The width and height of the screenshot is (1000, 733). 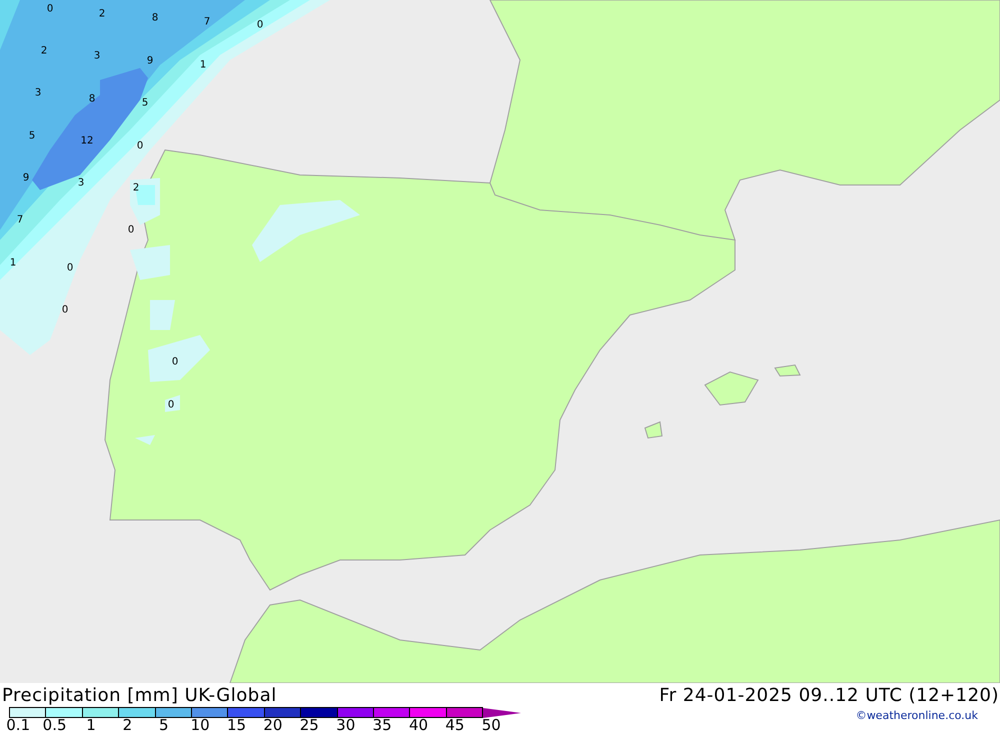 What do you see at coordinates (200, 725) in the screenshot?
I see `scale-label: 10` at bounding box center [200, 725].